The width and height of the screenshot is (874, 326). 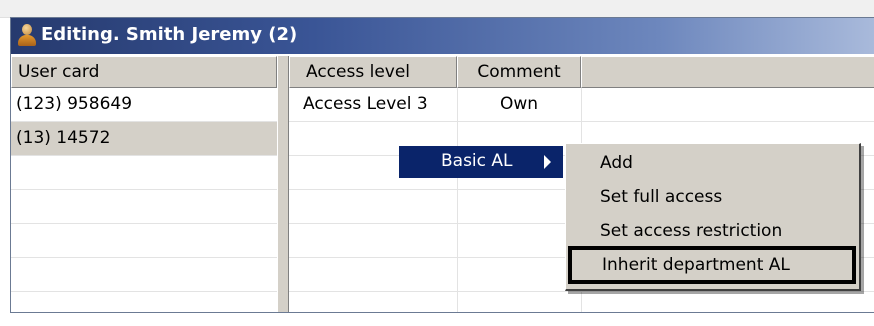 What do you see at coordinates (442, 36) in the screenshot?
I see `title-bar: Editing. Smith Jeremy (2)` at bounding box center [442, 36].